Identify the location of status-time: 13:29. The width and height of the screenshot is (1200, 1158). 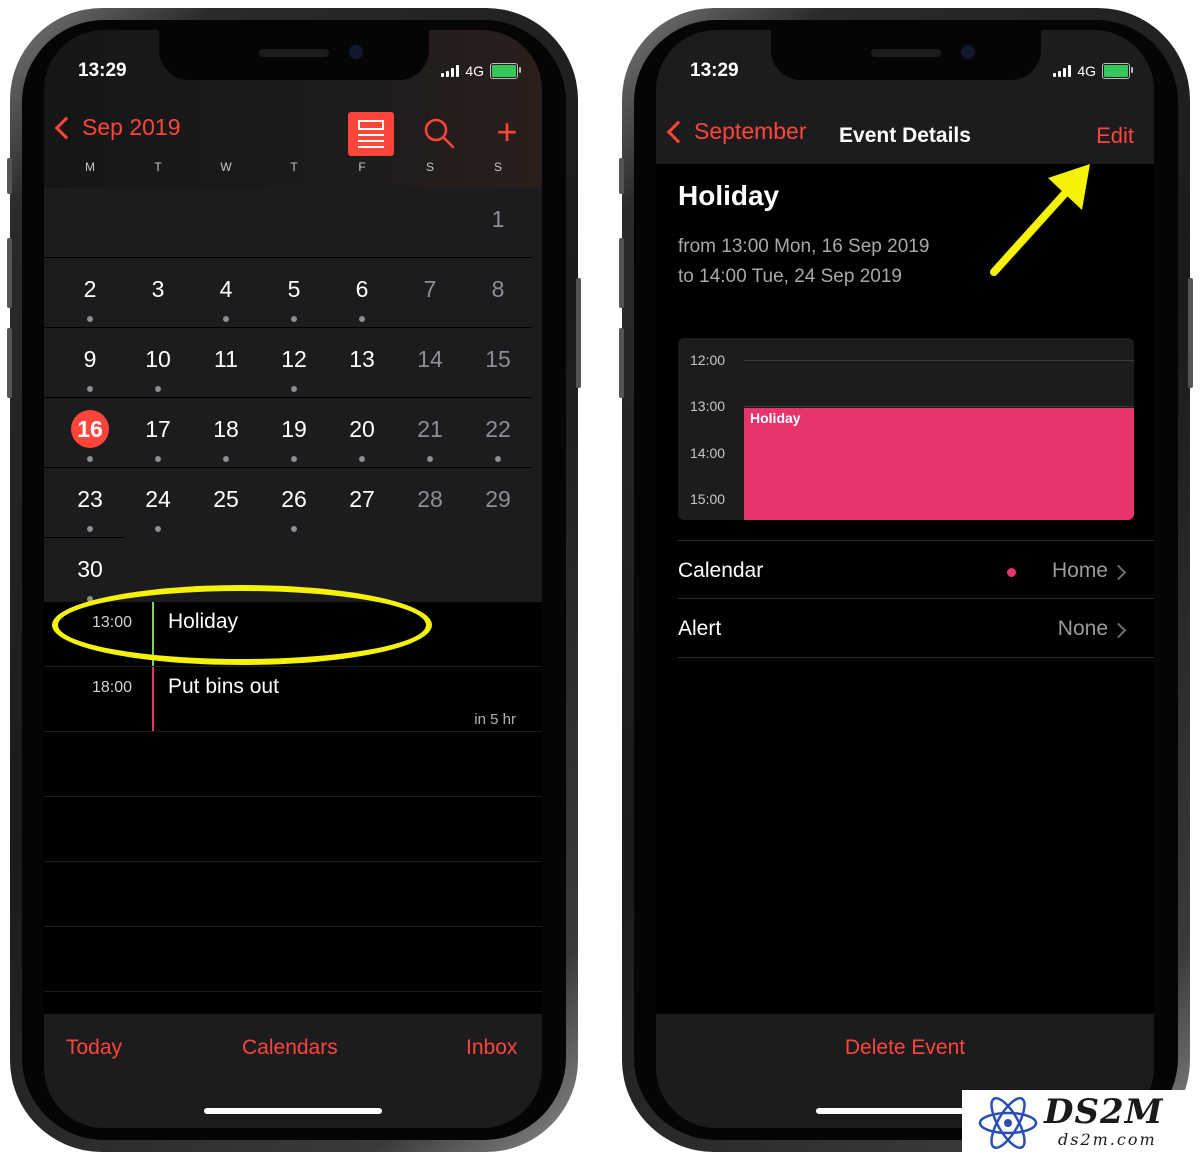
(714, 70).